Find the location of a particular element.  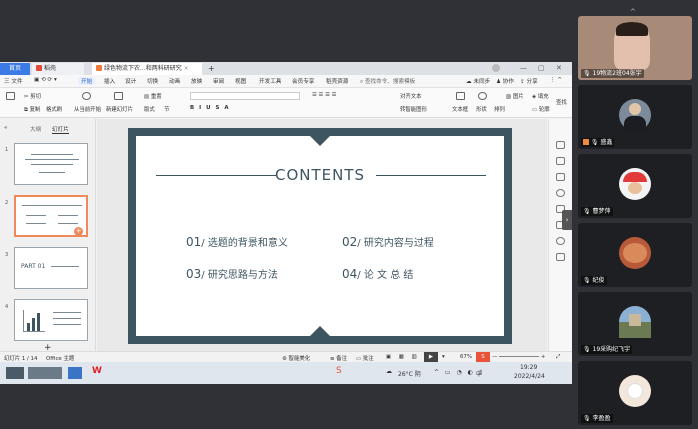

collapse-panel-button: › is located at coordinates (567, 220).